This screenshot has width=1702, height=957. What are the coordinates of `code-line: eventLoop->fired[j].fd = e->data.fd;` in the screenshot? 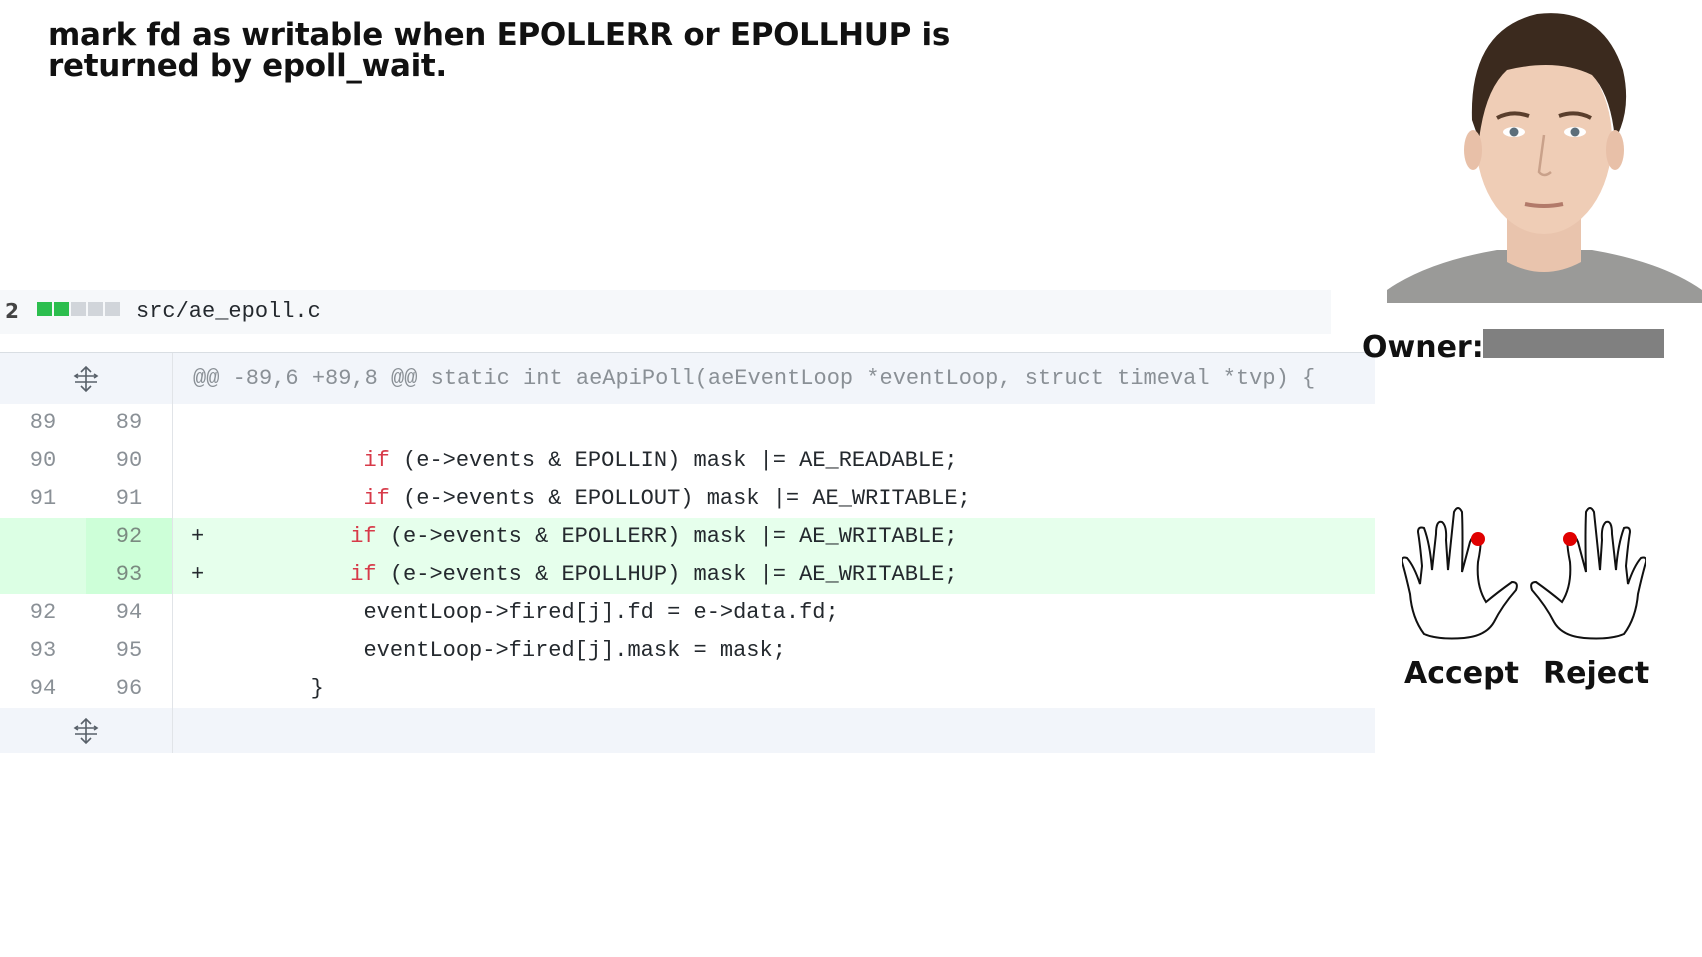 It's located at (774, 613).